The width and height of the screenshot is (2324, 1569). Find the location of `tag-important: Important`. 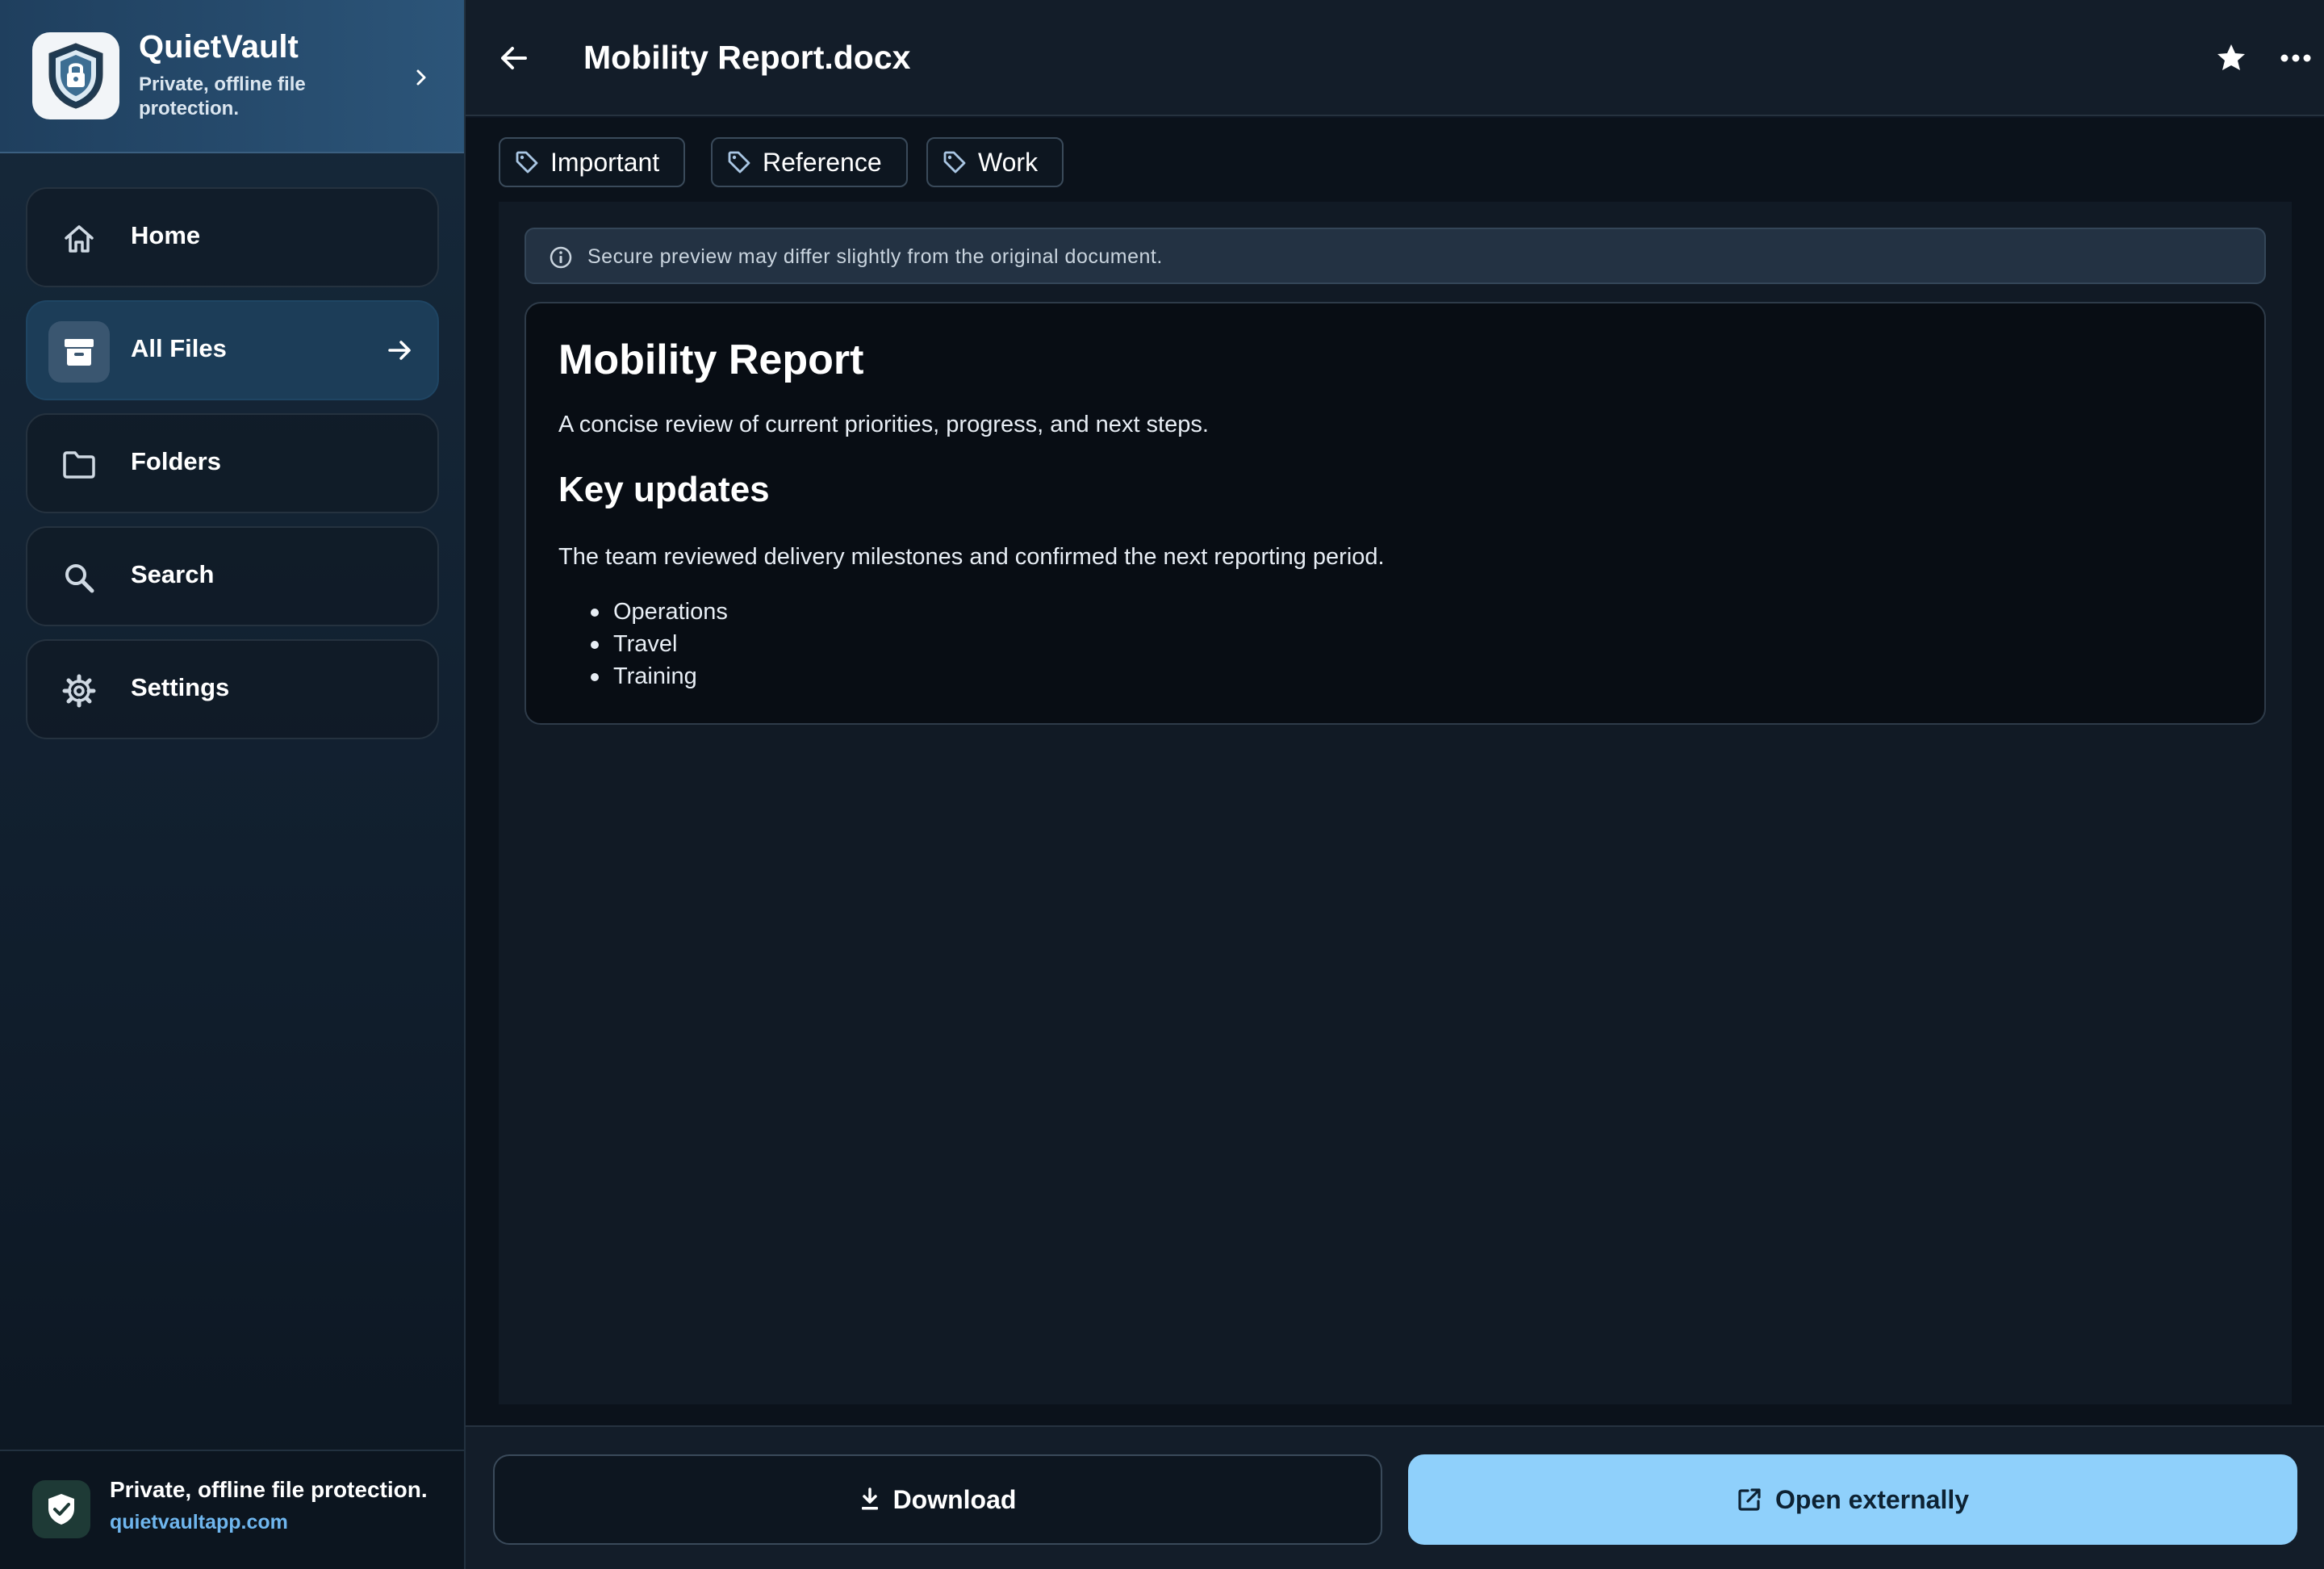

tag-important: Important is located at coordinates (592, 162).